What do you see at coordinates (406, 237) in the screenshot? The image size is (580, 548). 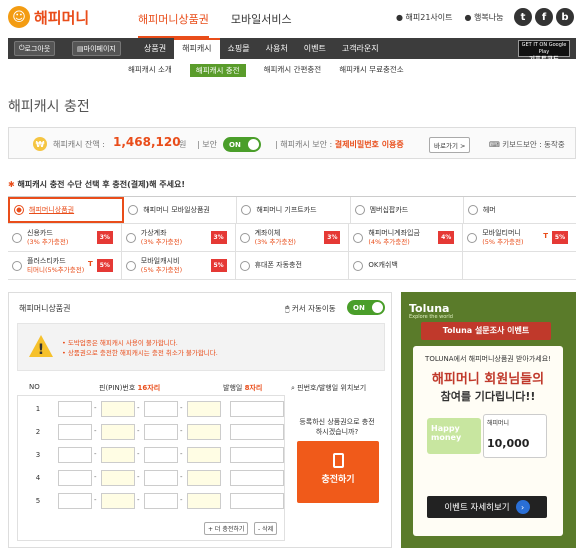 I see `method-option: 해피머니계좌입금 (4% 추가충전) 4%` at bounding box center [406, 237].